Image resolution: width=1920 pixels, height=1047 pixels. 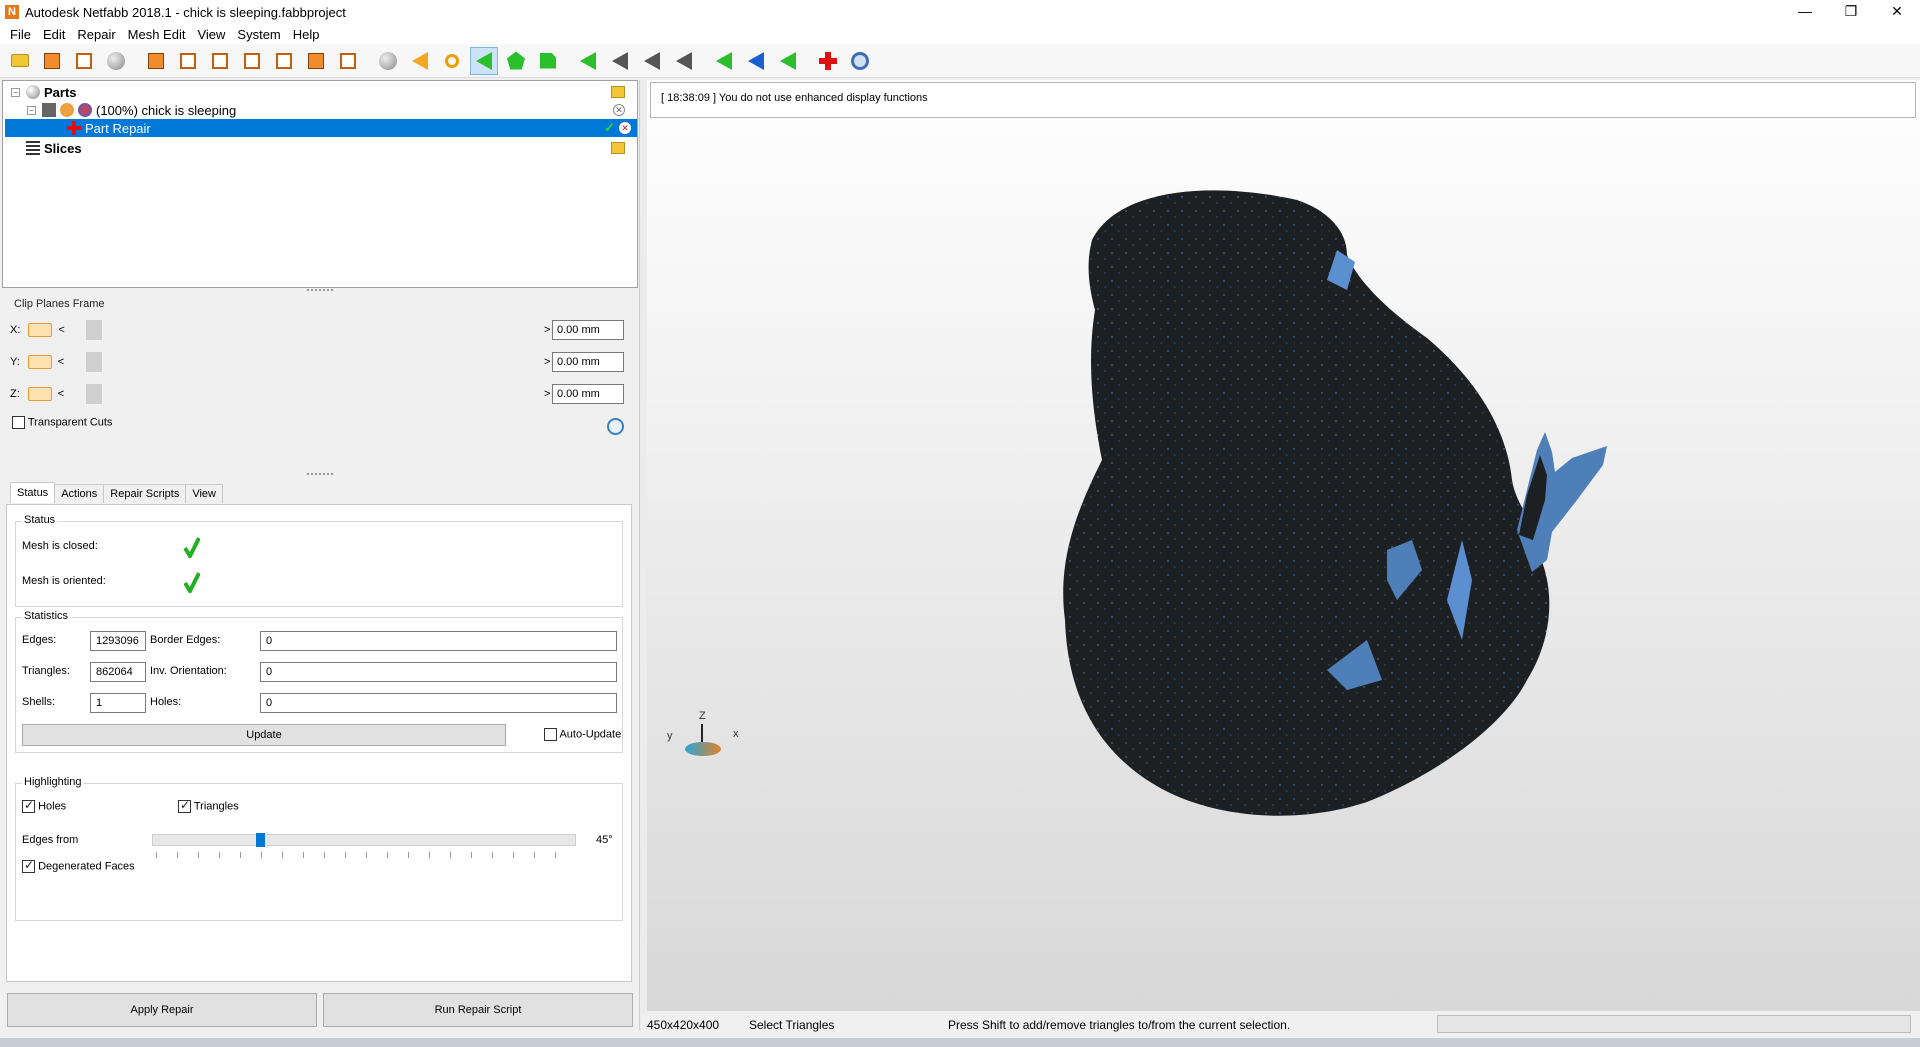 I want to click on holes-checkbox, so click(x=28, y=805).